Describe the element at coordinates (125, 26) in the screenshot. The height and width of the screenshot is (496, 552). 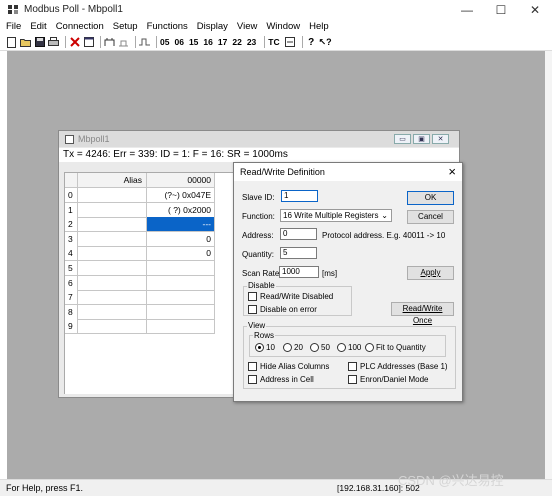
I see `menu-setup: Setup` at that location.